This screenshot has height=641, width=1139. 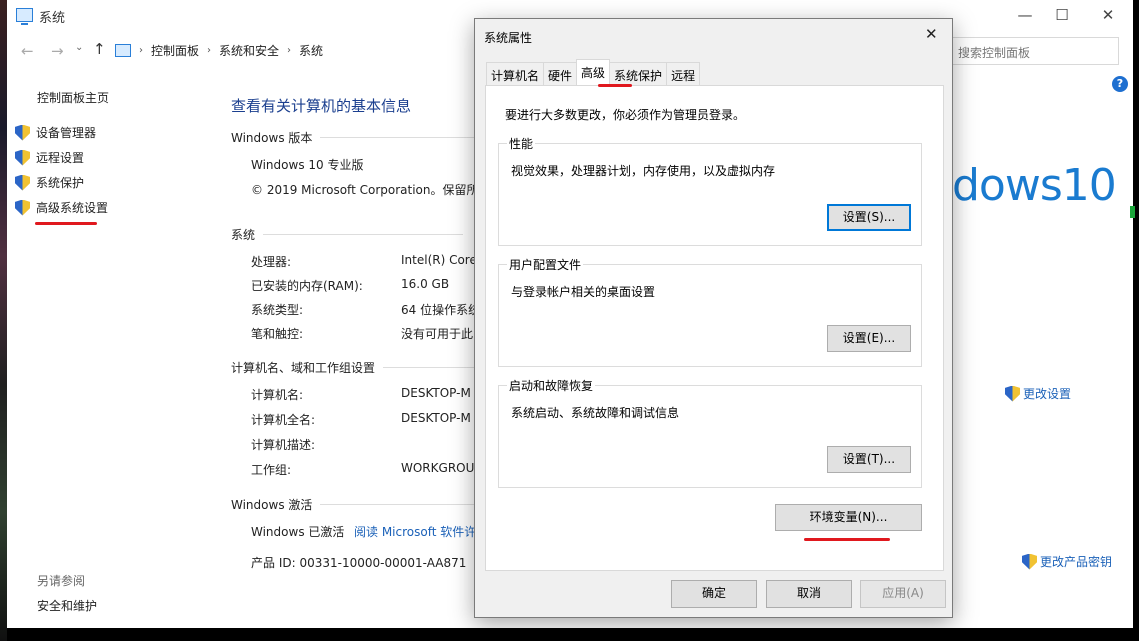 What do you see at coordinates (521, 143) in the screenshot?
I see `group-title: 性能` at bounding box center [521, 143].